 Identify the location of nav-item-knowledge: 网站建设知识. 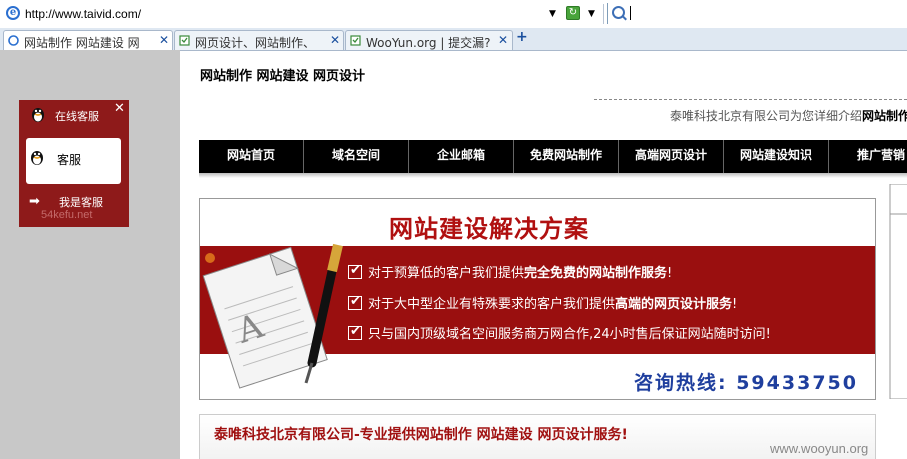
(776, 156).